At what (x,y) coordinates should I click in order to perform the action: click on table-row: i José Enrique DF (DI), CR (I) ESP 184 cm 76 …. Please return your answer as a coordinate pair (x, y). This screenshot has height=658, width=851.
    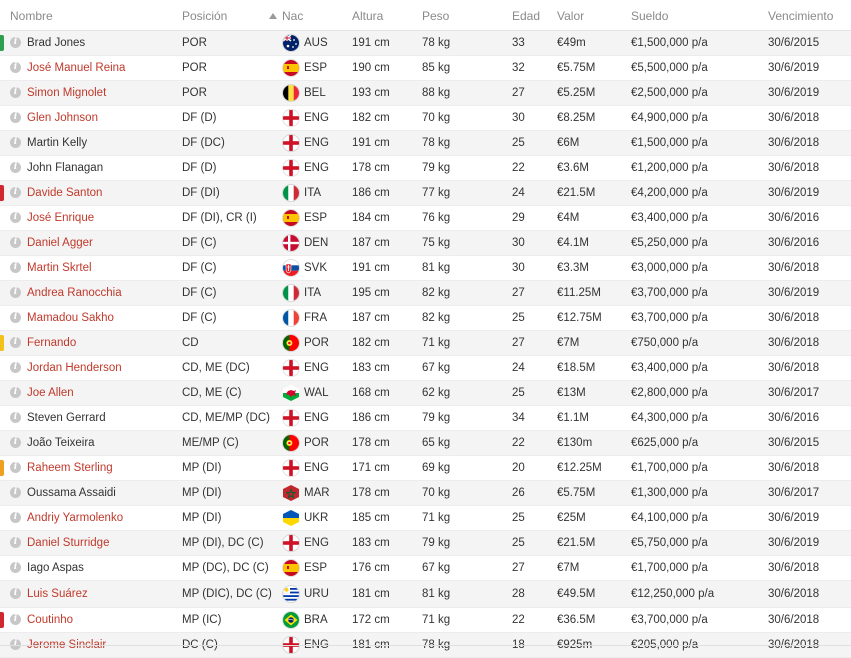
    Looking at the image, I should click on (425, 218).